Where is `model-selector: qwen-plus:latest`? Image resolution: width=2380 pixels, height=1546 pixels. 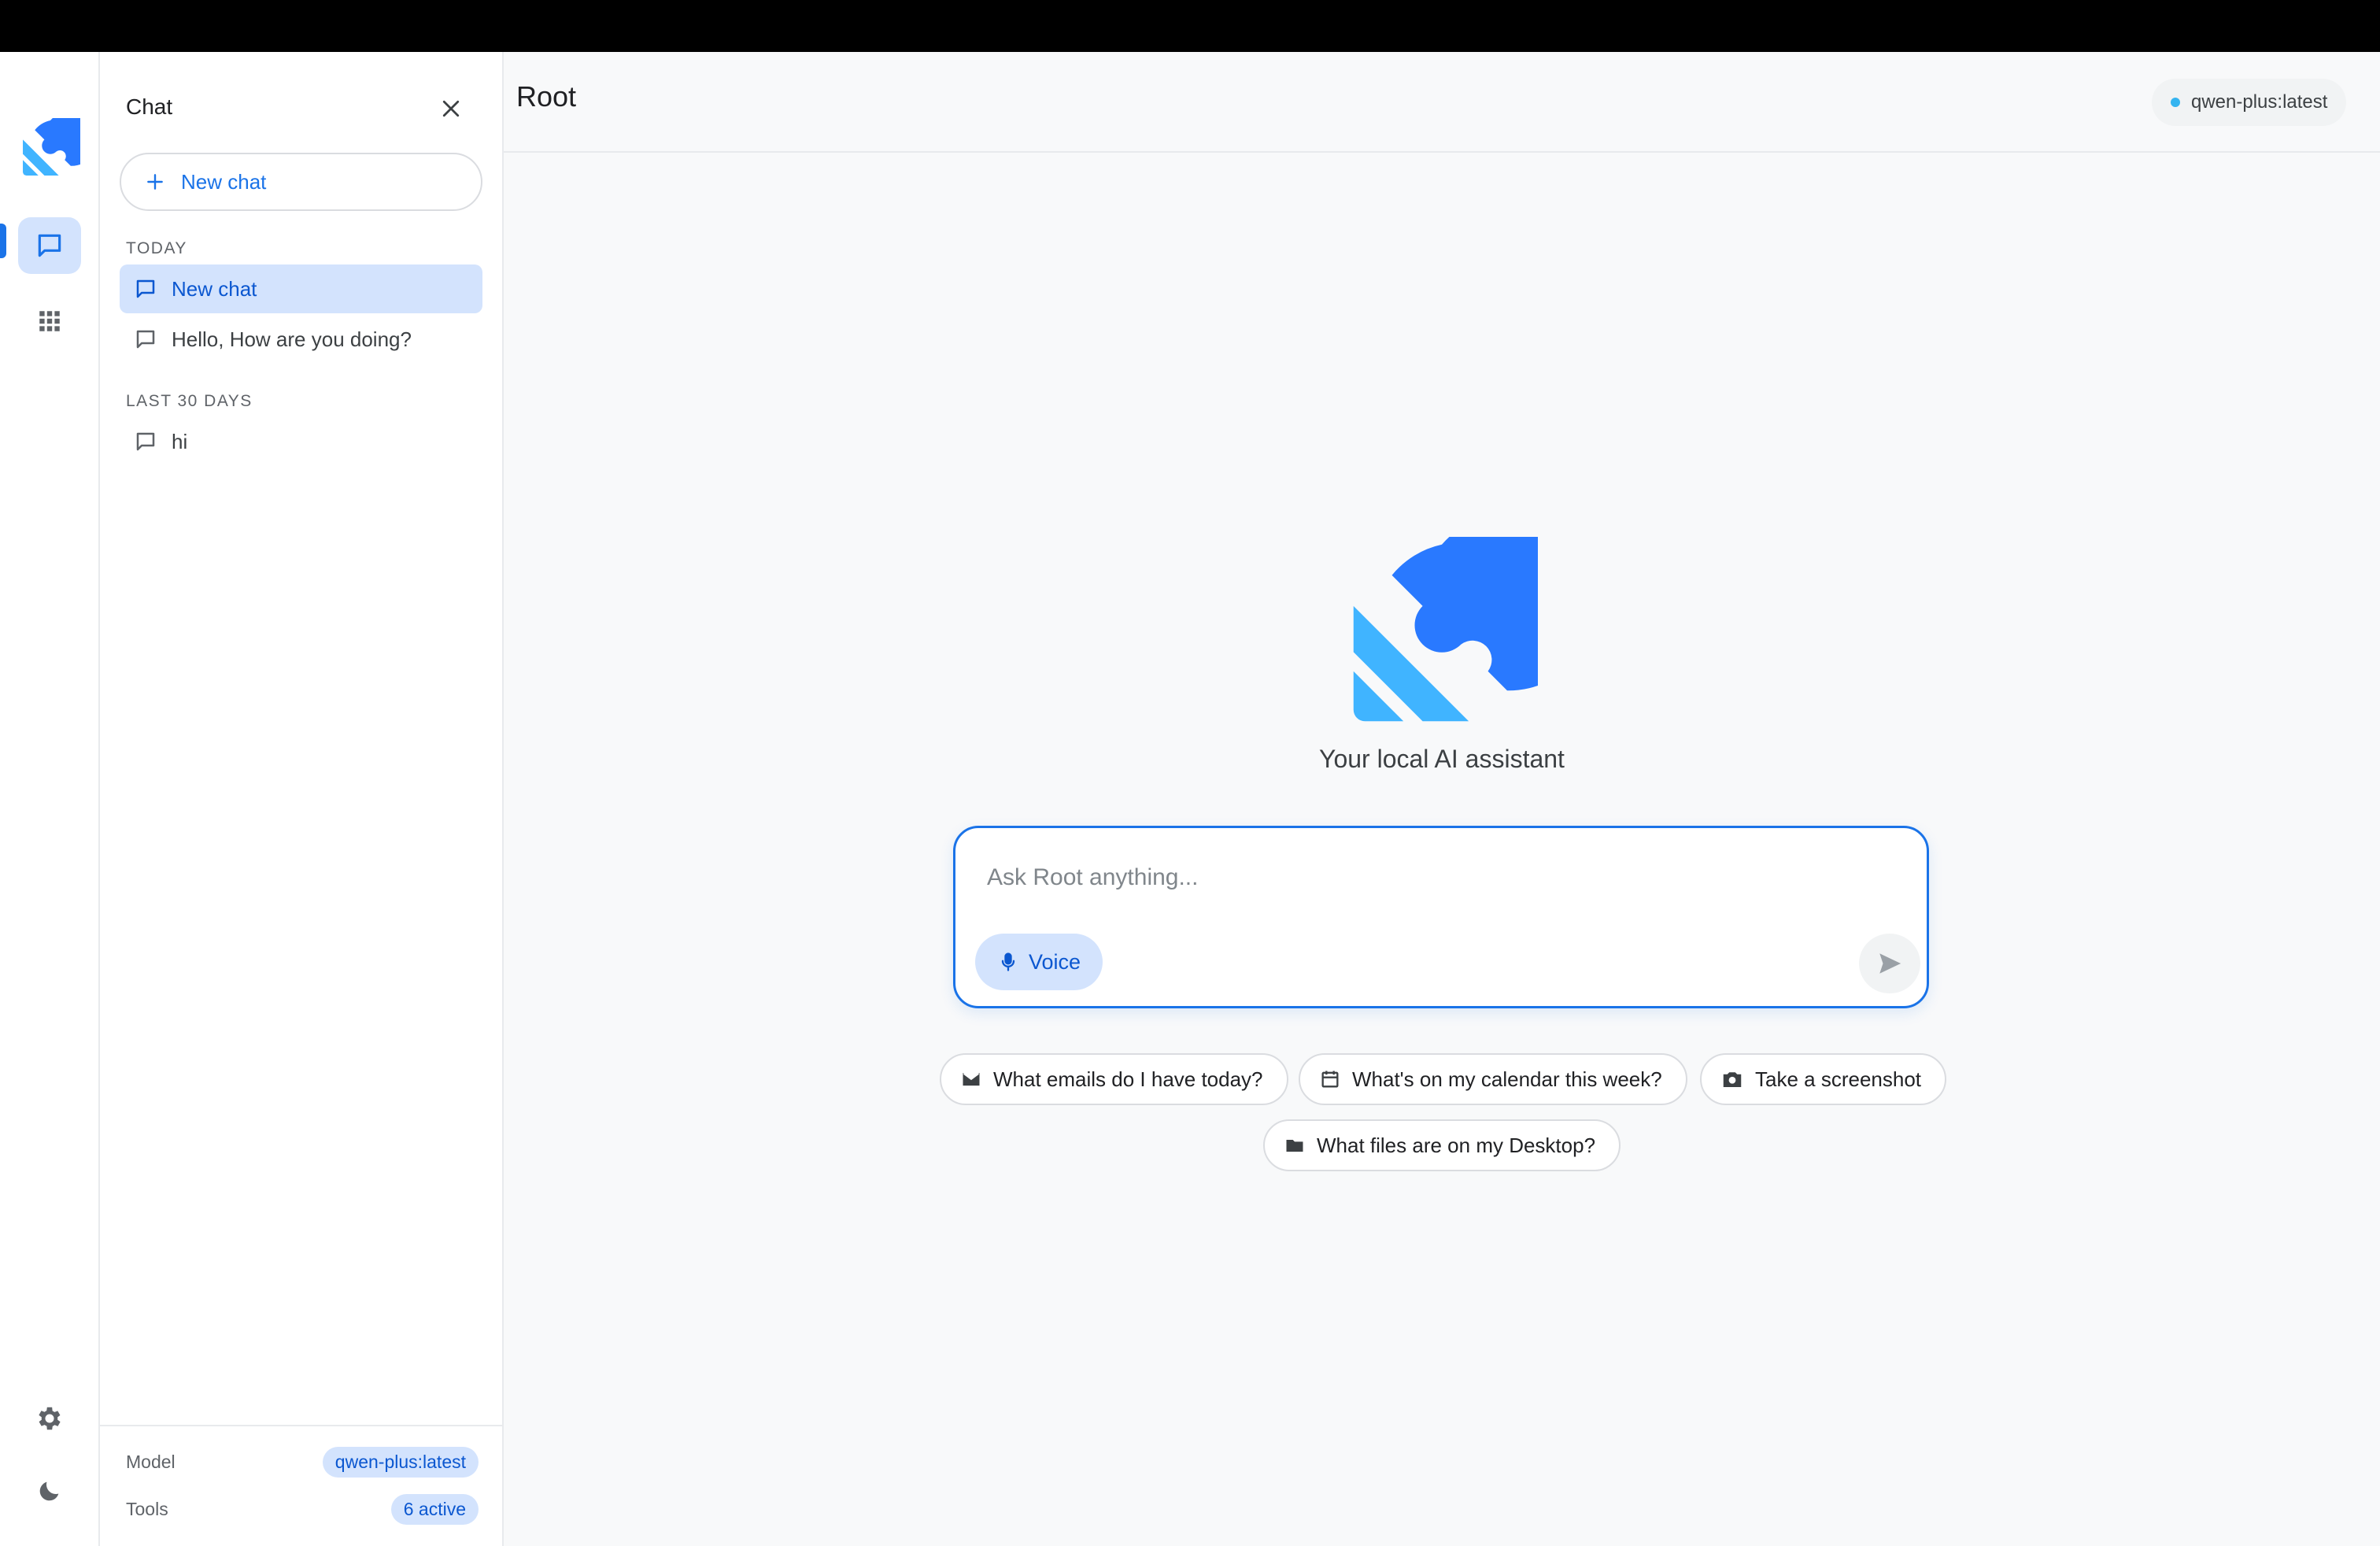
model-selector: qwen-plus:latest is located at coordinates (2249, 103).